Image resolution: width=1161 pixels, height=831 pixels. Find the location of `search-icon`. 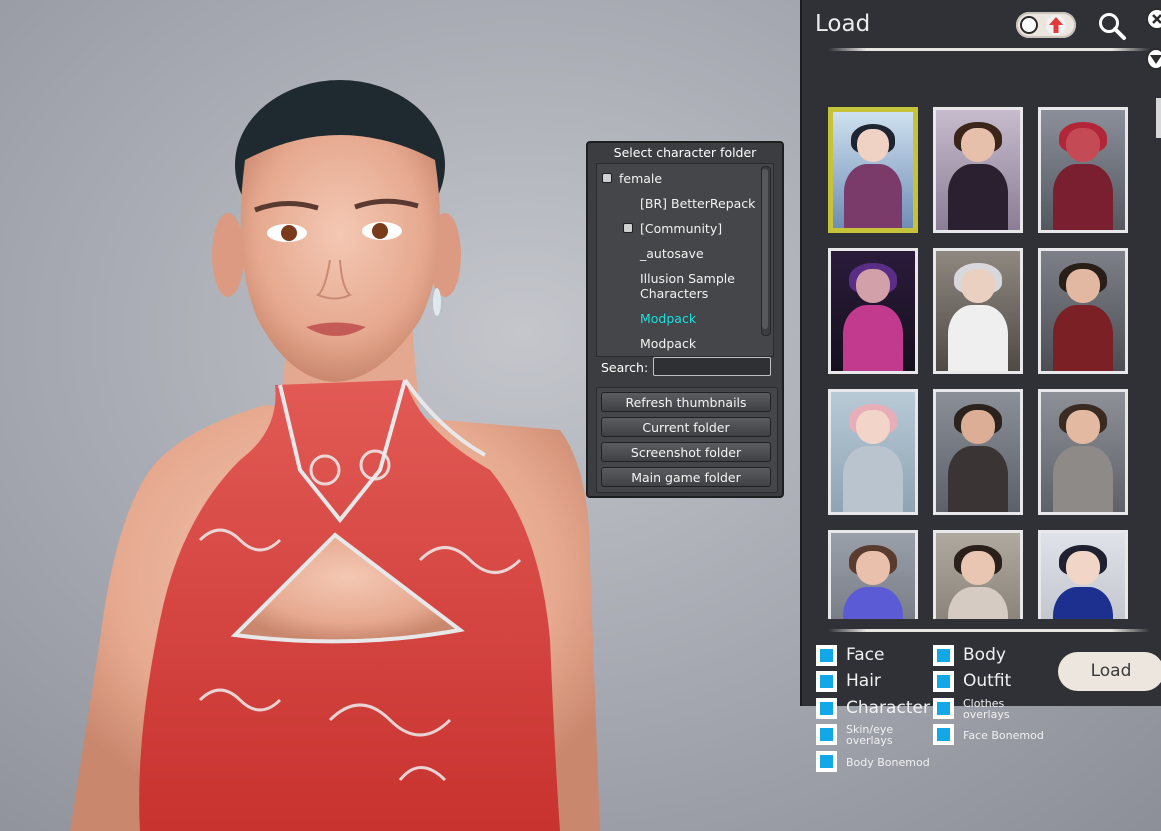

search-icon is located at coordinates (1112, 26).